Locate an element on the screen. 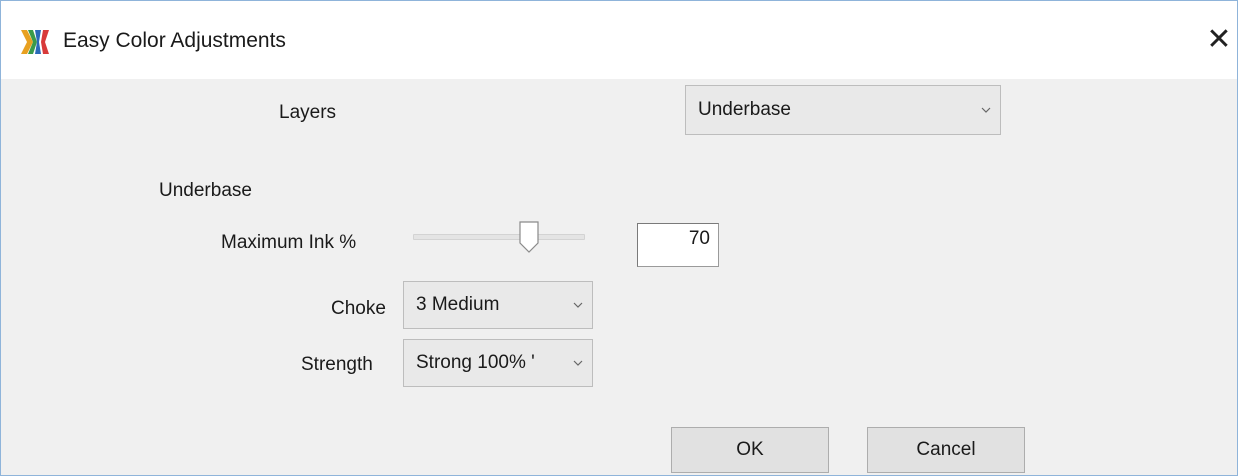  layers-dropdown: Underbase is located at coordinates (843, 110).